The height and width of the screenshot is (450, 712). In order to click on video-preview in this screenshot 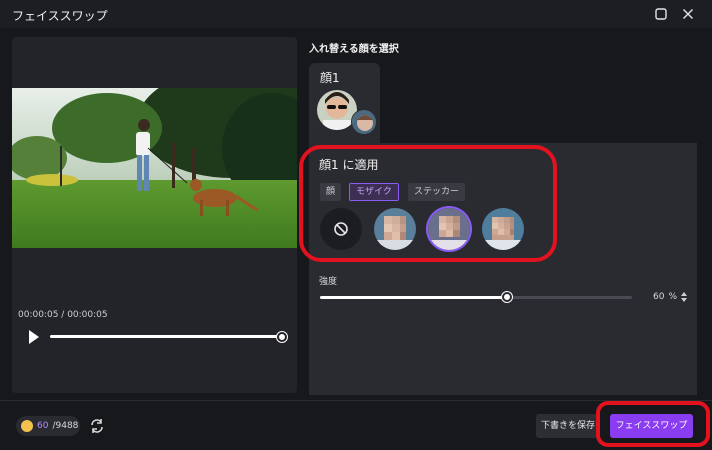, I will do `click(154, 168)`.